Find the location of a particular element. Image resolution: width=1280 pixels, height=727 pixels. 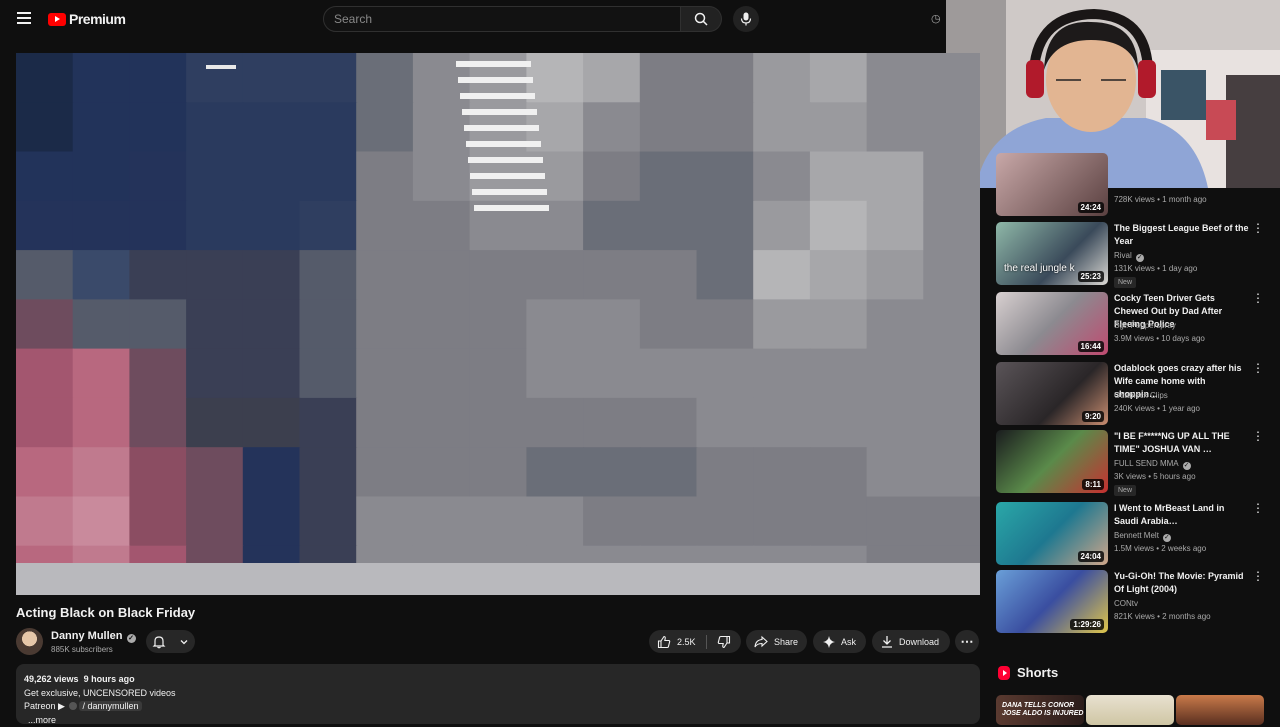

search-button is located at coordinates (701, 19).